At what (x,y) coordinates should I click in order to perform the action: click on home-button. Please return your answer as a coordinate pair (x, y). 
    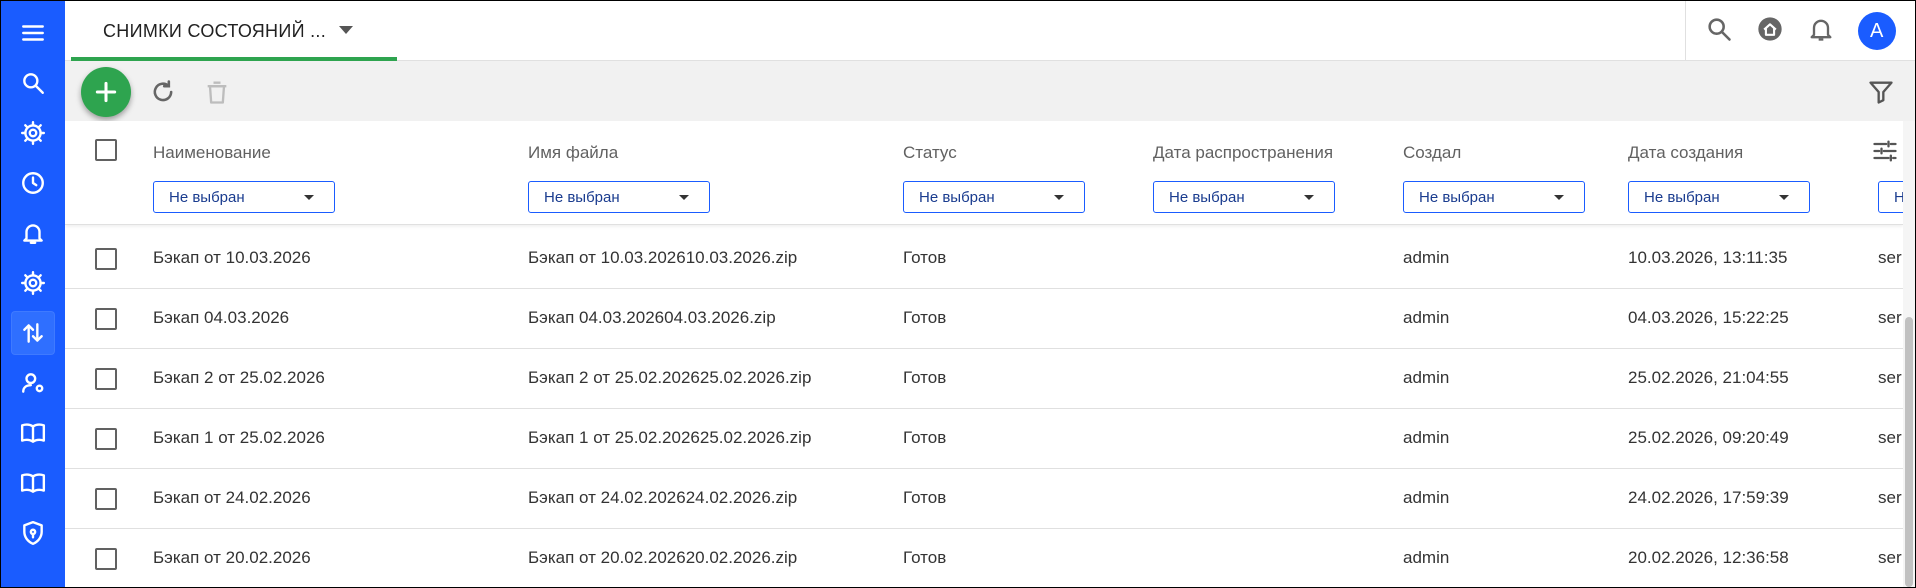
    Looking at the image, I should click on (1770, 31).